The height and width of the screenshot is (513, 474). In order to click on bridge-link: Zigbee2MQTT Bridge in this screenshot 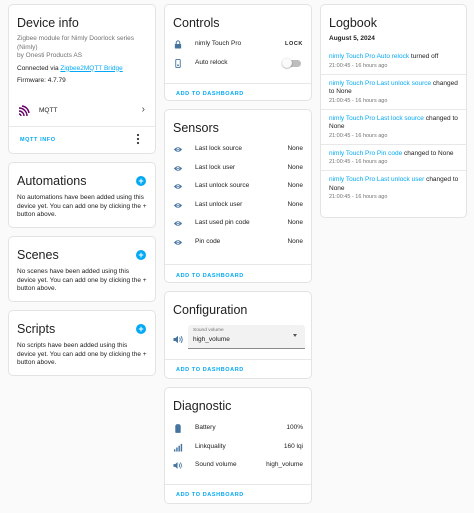, I will do `click(91, 68)`.